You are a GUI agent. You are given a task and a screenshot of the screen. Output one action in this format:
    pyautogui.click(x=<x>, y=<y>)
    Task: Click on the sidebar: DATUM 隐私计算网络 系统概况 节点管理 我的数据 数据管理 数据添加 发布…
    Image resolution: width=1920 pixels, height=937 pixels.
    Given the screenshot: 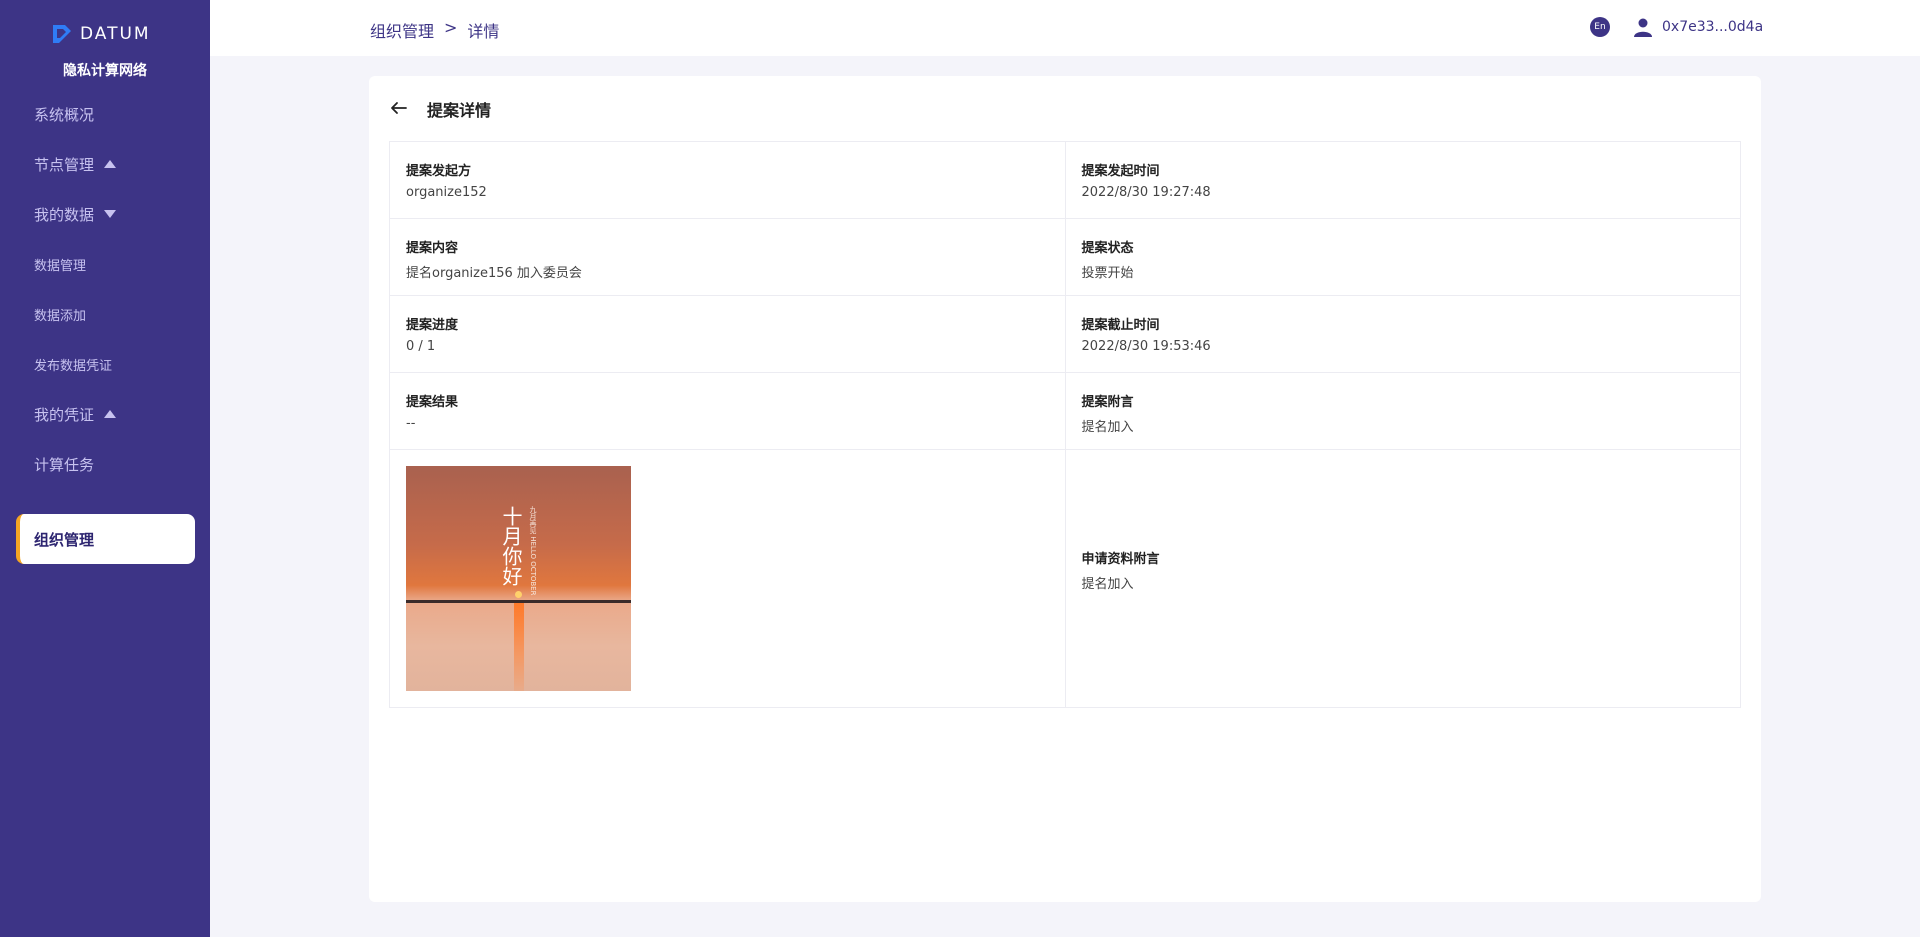 What is the action you would take?
    pyautogui.click(x=105, y=468)
    